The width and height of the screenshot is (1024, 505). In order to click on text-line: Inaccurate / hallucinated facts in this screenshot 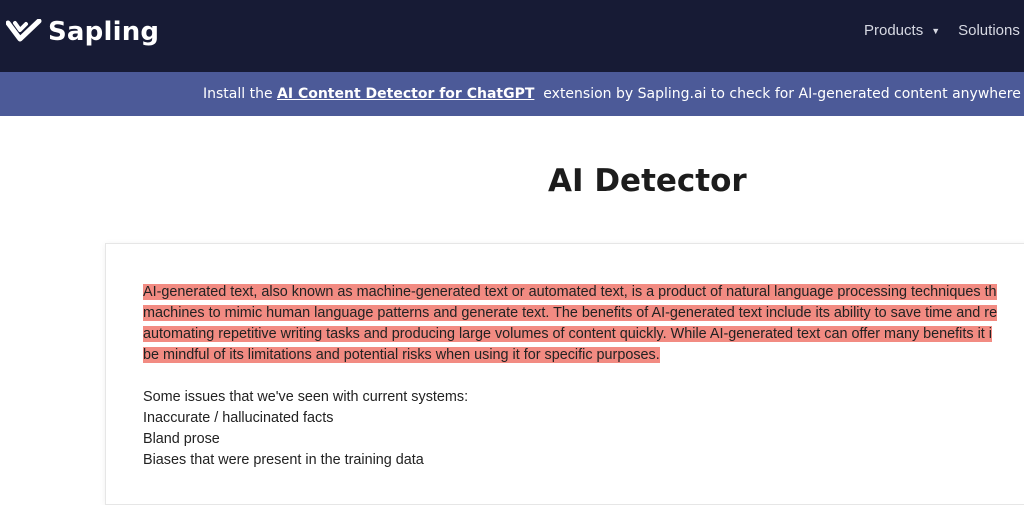, I will do `click(238, 418)`.